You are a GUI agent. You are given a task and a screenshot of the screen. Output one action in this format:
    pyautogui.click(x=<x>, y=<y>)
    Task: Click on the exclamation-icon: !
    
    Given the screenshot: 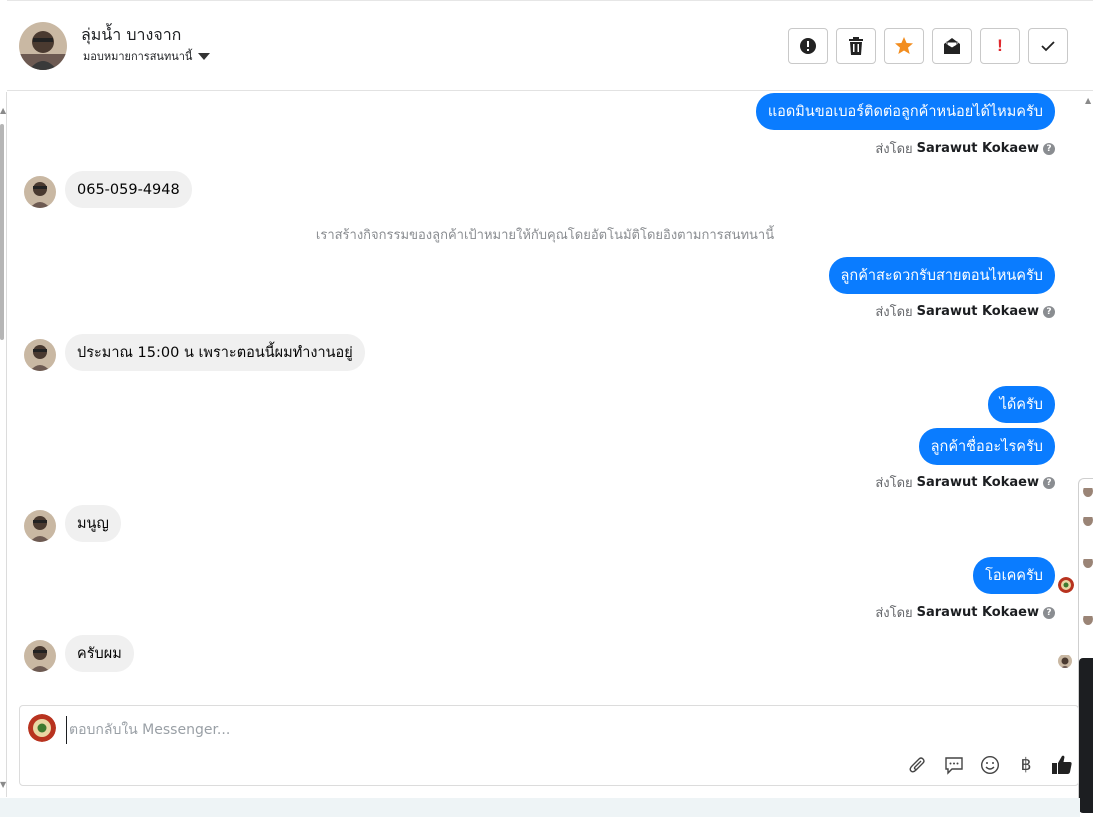 What is the action you would take?
    pyautogui.click(x=1000, y=45)
    